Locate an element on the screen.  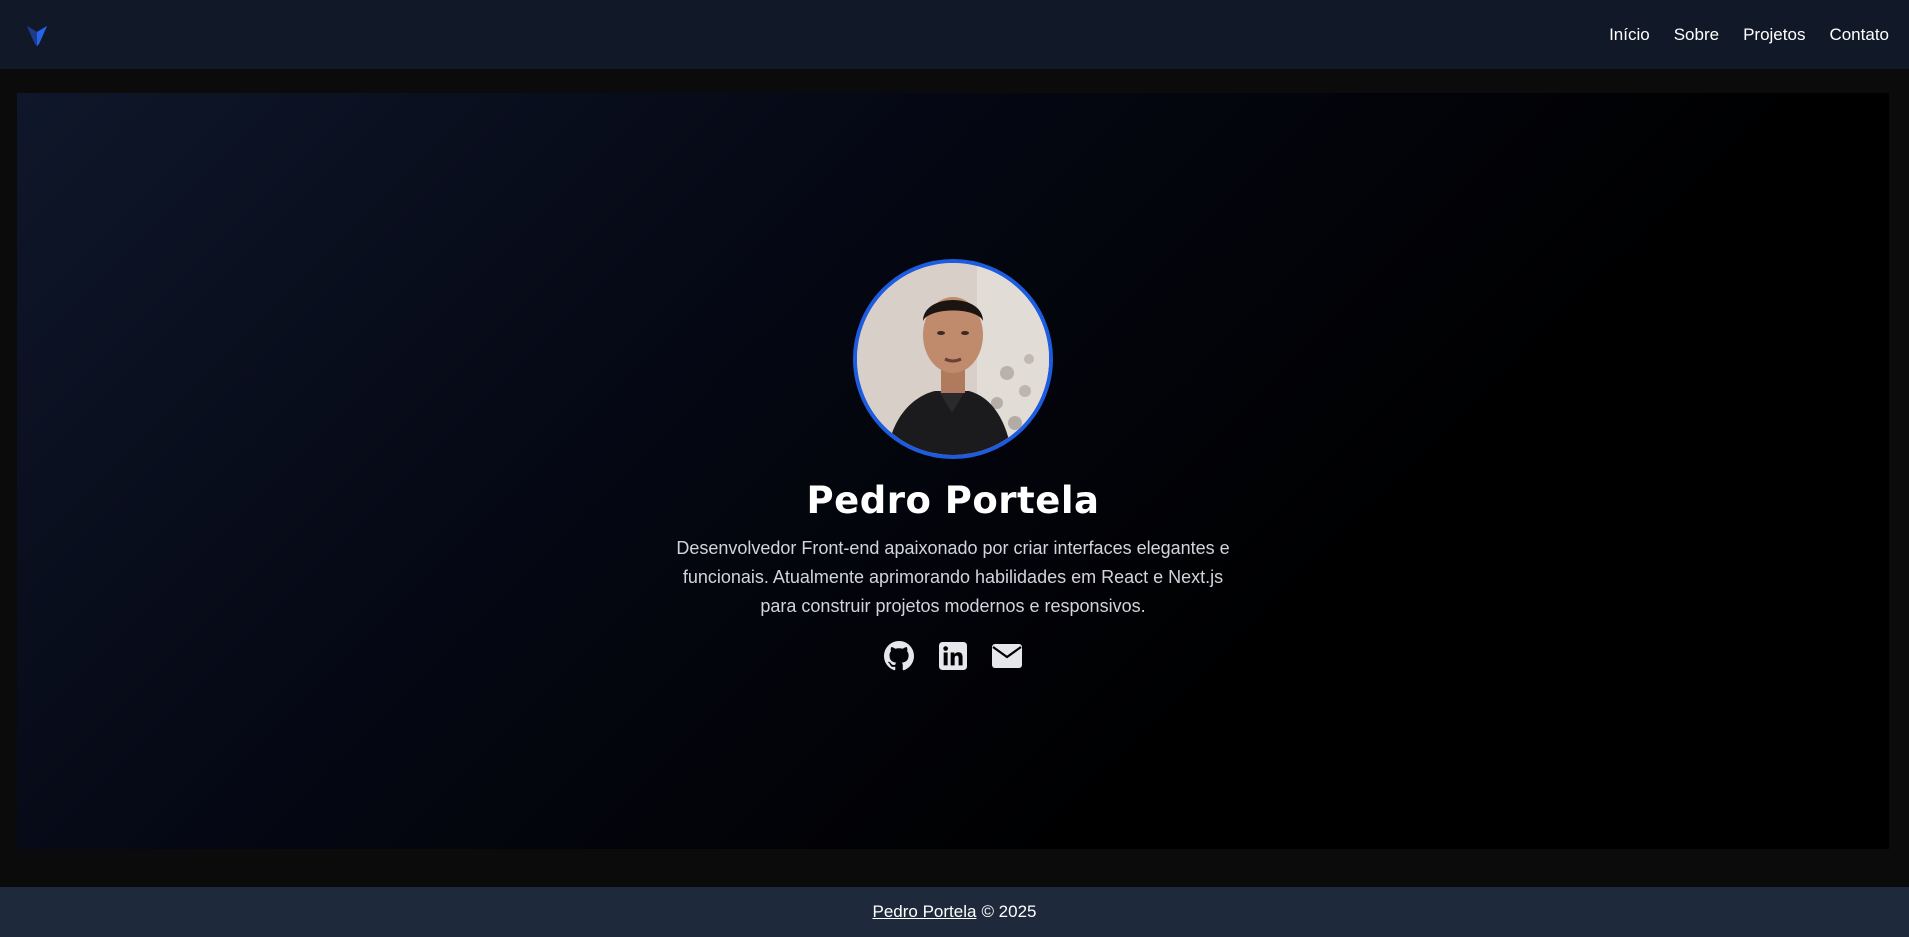
footer-author-link: Pedro Portela is located at coordinates (924, 912).